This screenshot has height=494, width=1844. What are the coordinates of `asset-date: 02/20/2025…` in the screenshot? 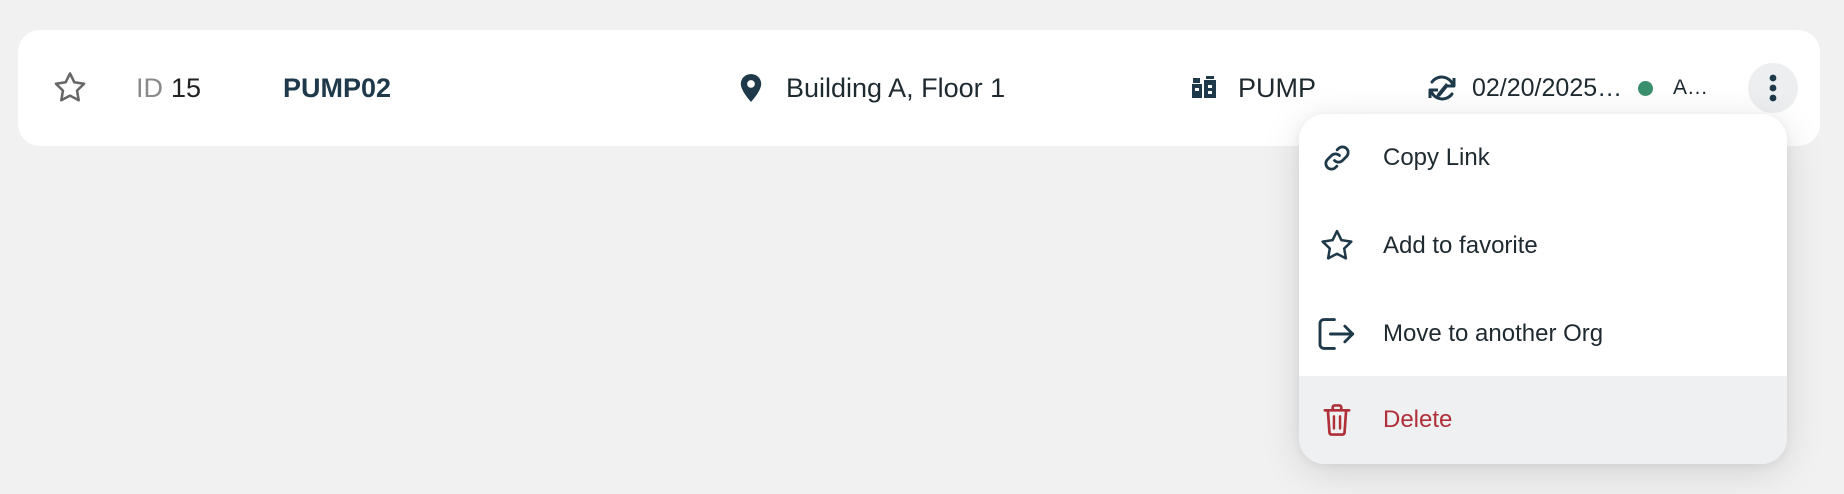 It's located at (1524, 88).